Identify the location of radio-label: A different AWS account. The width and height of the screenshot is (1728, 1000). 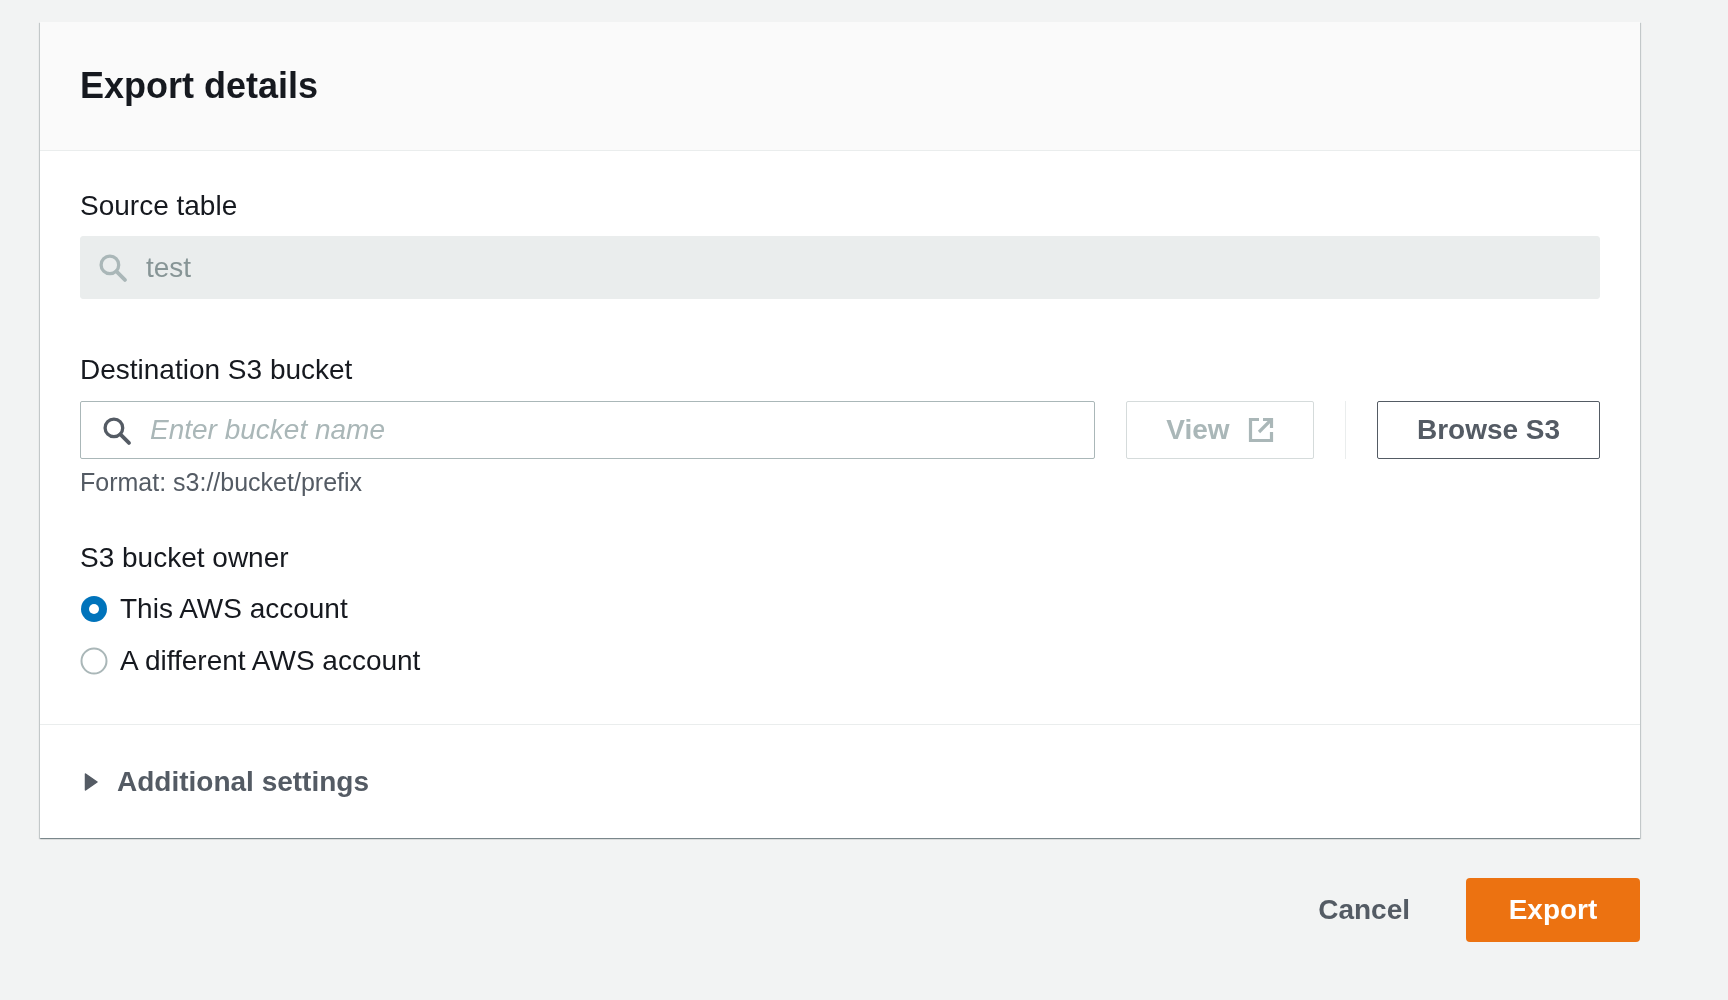
(270, 661).